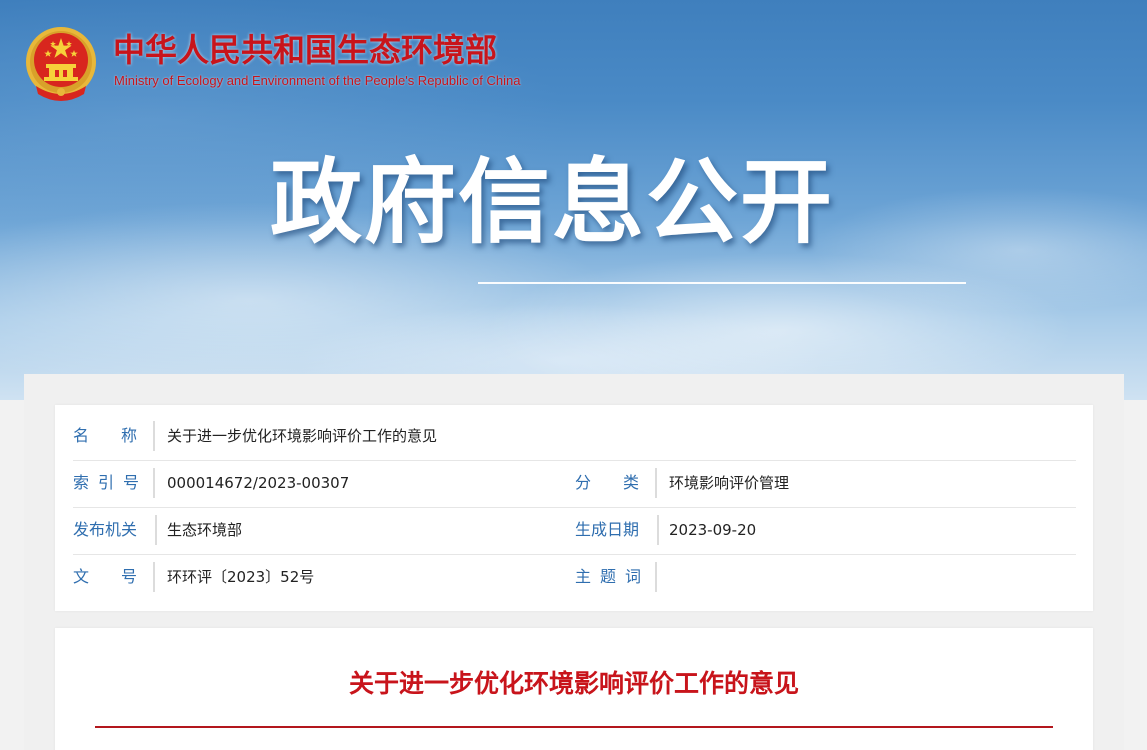  Describe the element at coordinates (713, 530) in the screenshot. I see `date-value: 2023-09-20` at that location.